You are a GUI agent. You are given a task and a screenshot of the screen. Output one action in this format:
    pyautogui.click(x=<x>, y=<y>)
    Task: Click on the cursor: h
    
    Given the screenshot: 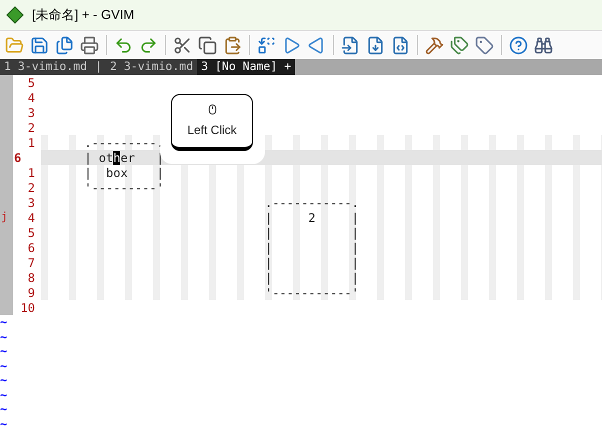 What is the action you would take?
    pyautogui.click(x=116, y=157)
    